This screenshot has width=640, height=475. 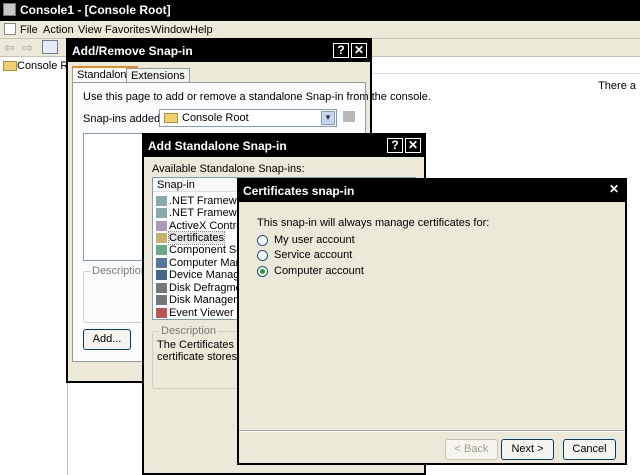 What do you see at coordinates (215, 118) in the screenshot?
I see `dropdown-value: Console Root` at bounding box center [215, 118].